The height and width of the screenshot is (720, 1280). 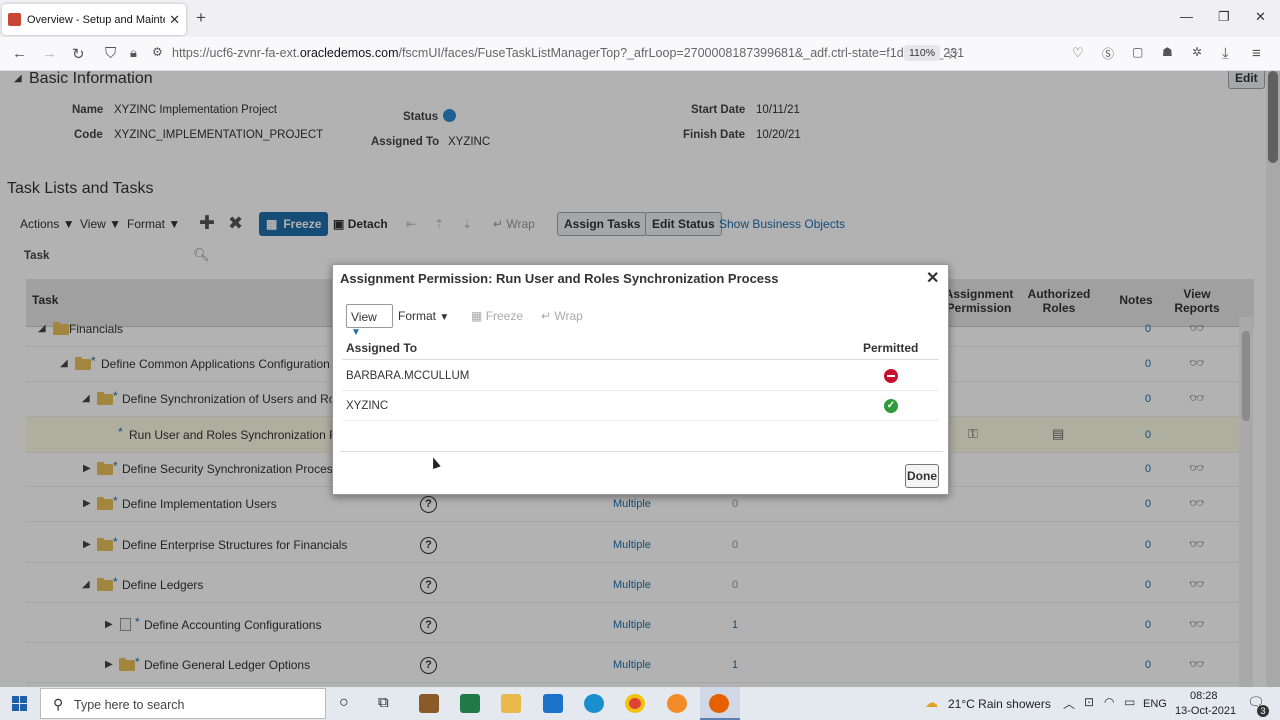 What do you see at coordinates (19, 703) in the screenshot?
I see `windows-start-icon` at bounding box center [19, 703].